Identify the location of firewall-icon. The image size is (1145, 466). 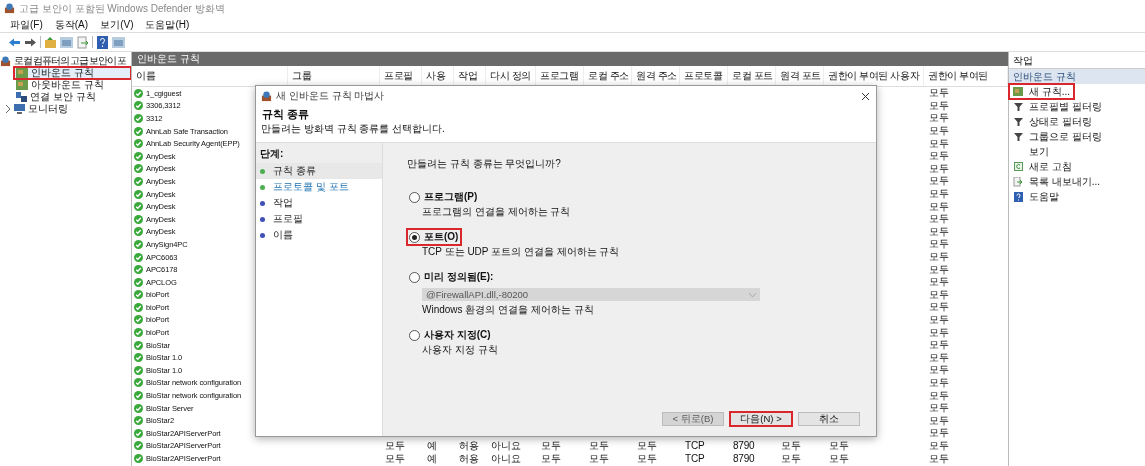
(5, 61).